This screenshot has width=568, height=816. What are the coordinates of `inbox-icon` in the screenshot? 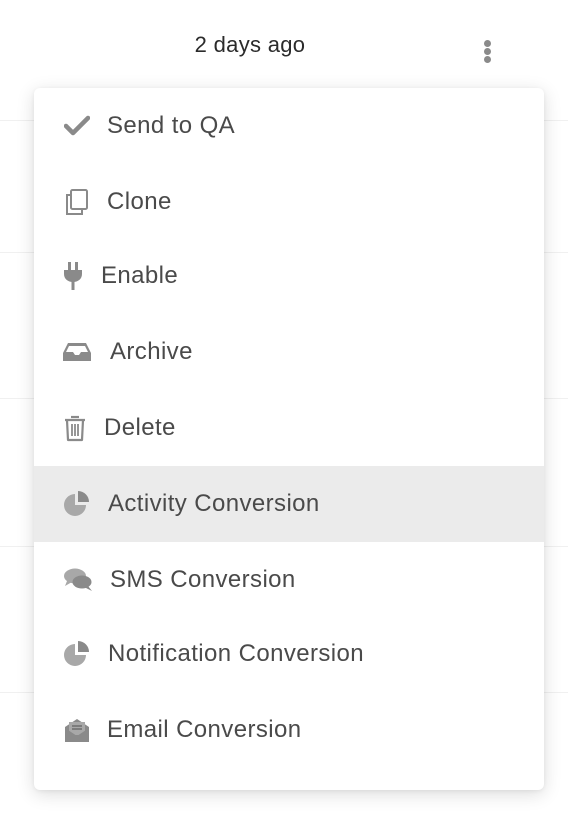 It's located at (77, 352).